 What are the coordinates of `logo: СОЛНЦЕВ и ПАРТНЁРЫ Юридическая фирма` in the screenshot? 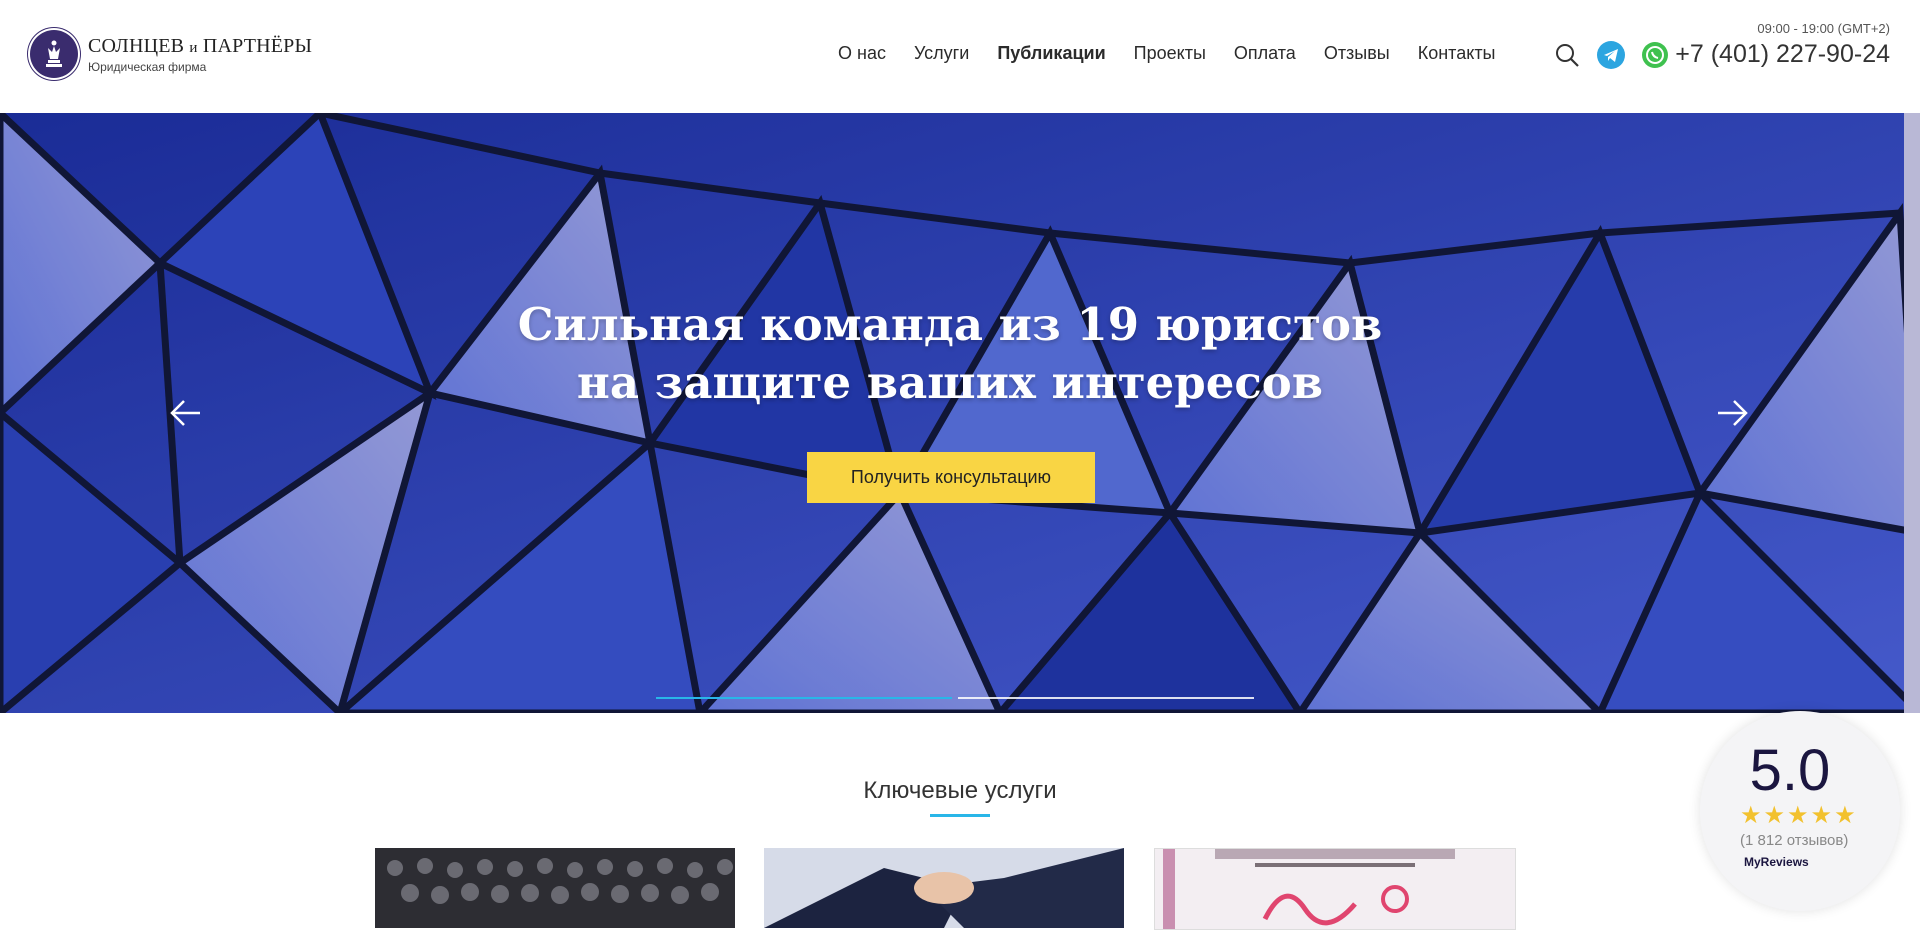 It's located at (171, 54).